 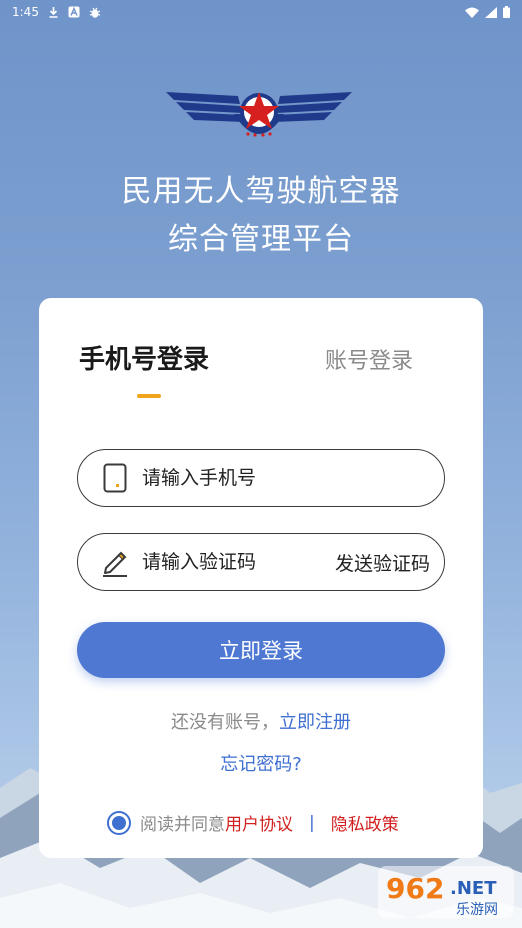 I want to click on download-icon, so click(x=53, y=12).